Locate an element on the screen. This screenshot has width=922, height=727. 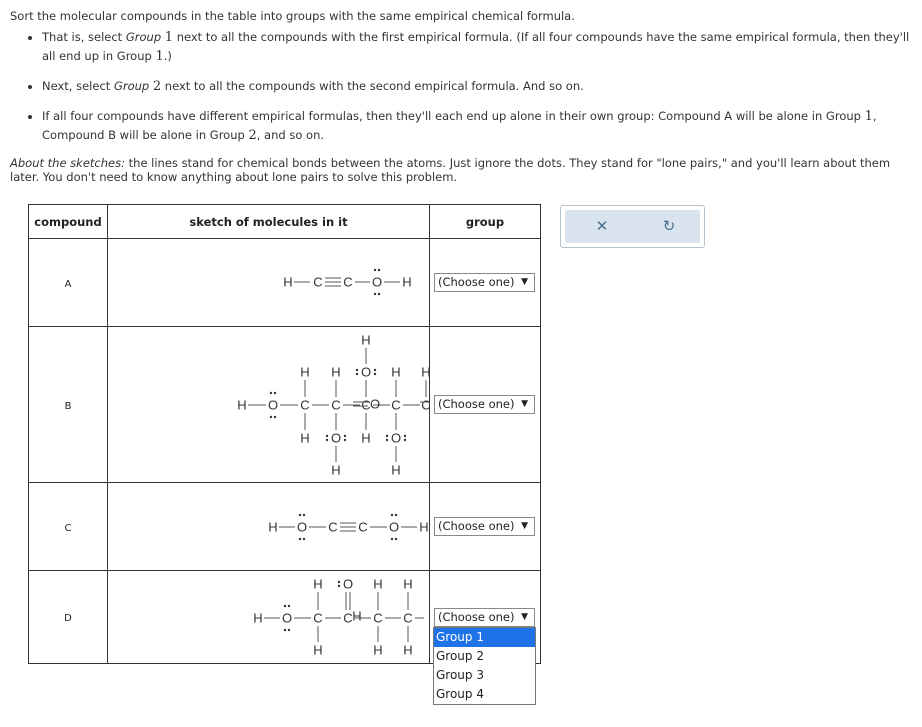
dropdown-option-group-4: Group 4 is located at coordinates (484, 694).